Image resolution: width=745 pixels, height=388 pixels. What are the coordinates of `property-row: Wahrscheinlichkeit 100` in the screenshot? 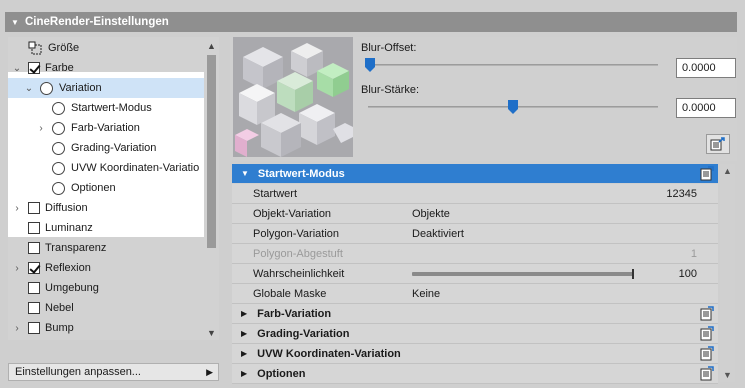 It's located at (475, 274).